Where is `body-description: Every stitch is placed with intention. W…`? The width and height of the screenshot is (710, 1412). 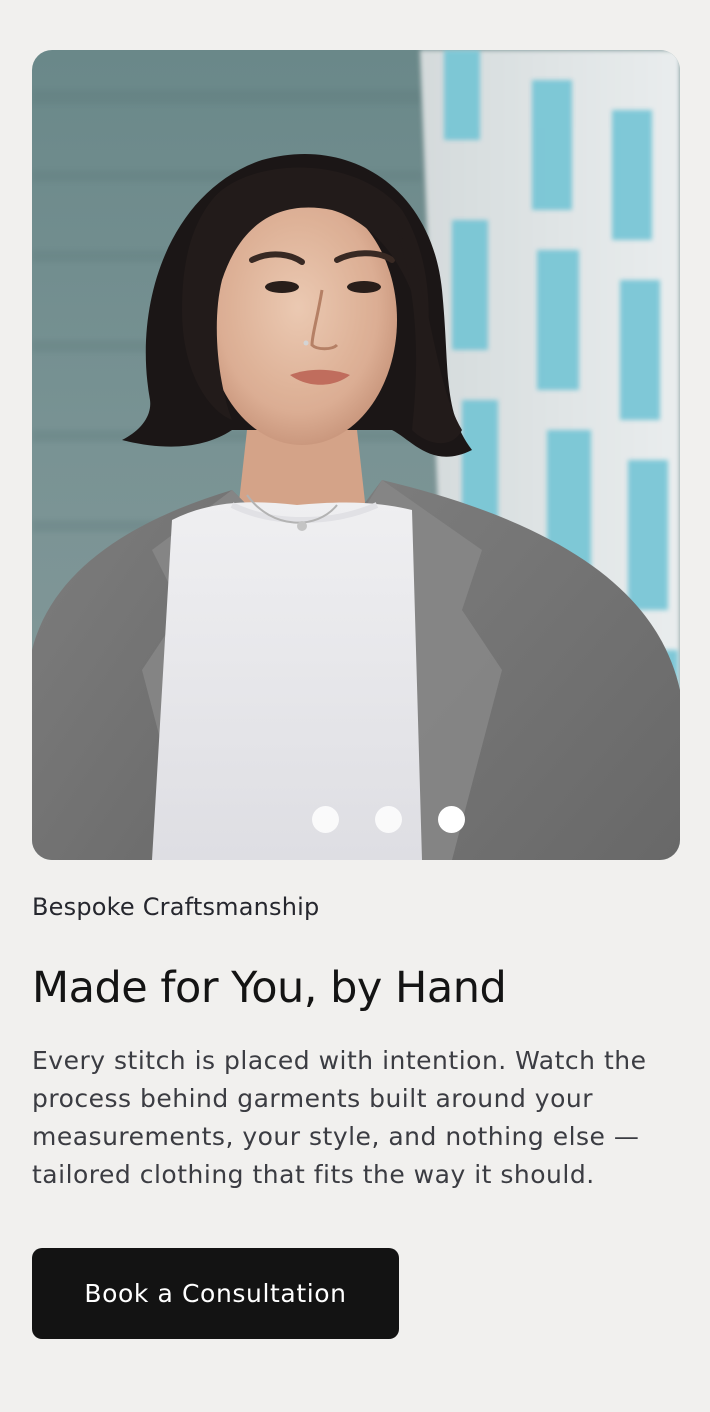 body-description: Every stitch is placed with intention. W… is located at coordinates (339, 1117).